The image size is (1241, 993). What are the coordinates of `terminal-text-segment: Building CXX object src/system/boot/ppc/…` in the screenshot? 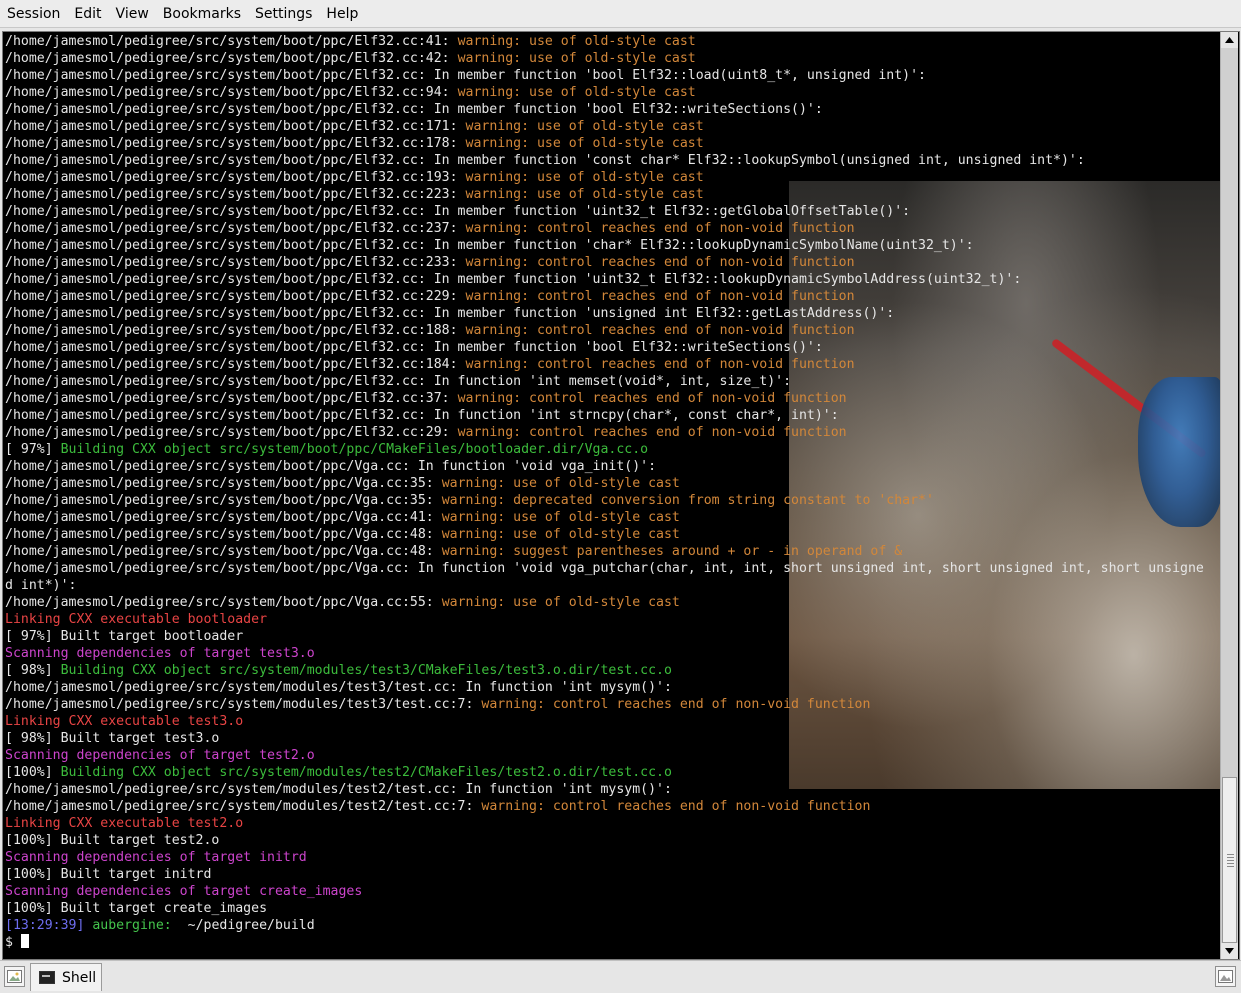 It's located at (354, 449).